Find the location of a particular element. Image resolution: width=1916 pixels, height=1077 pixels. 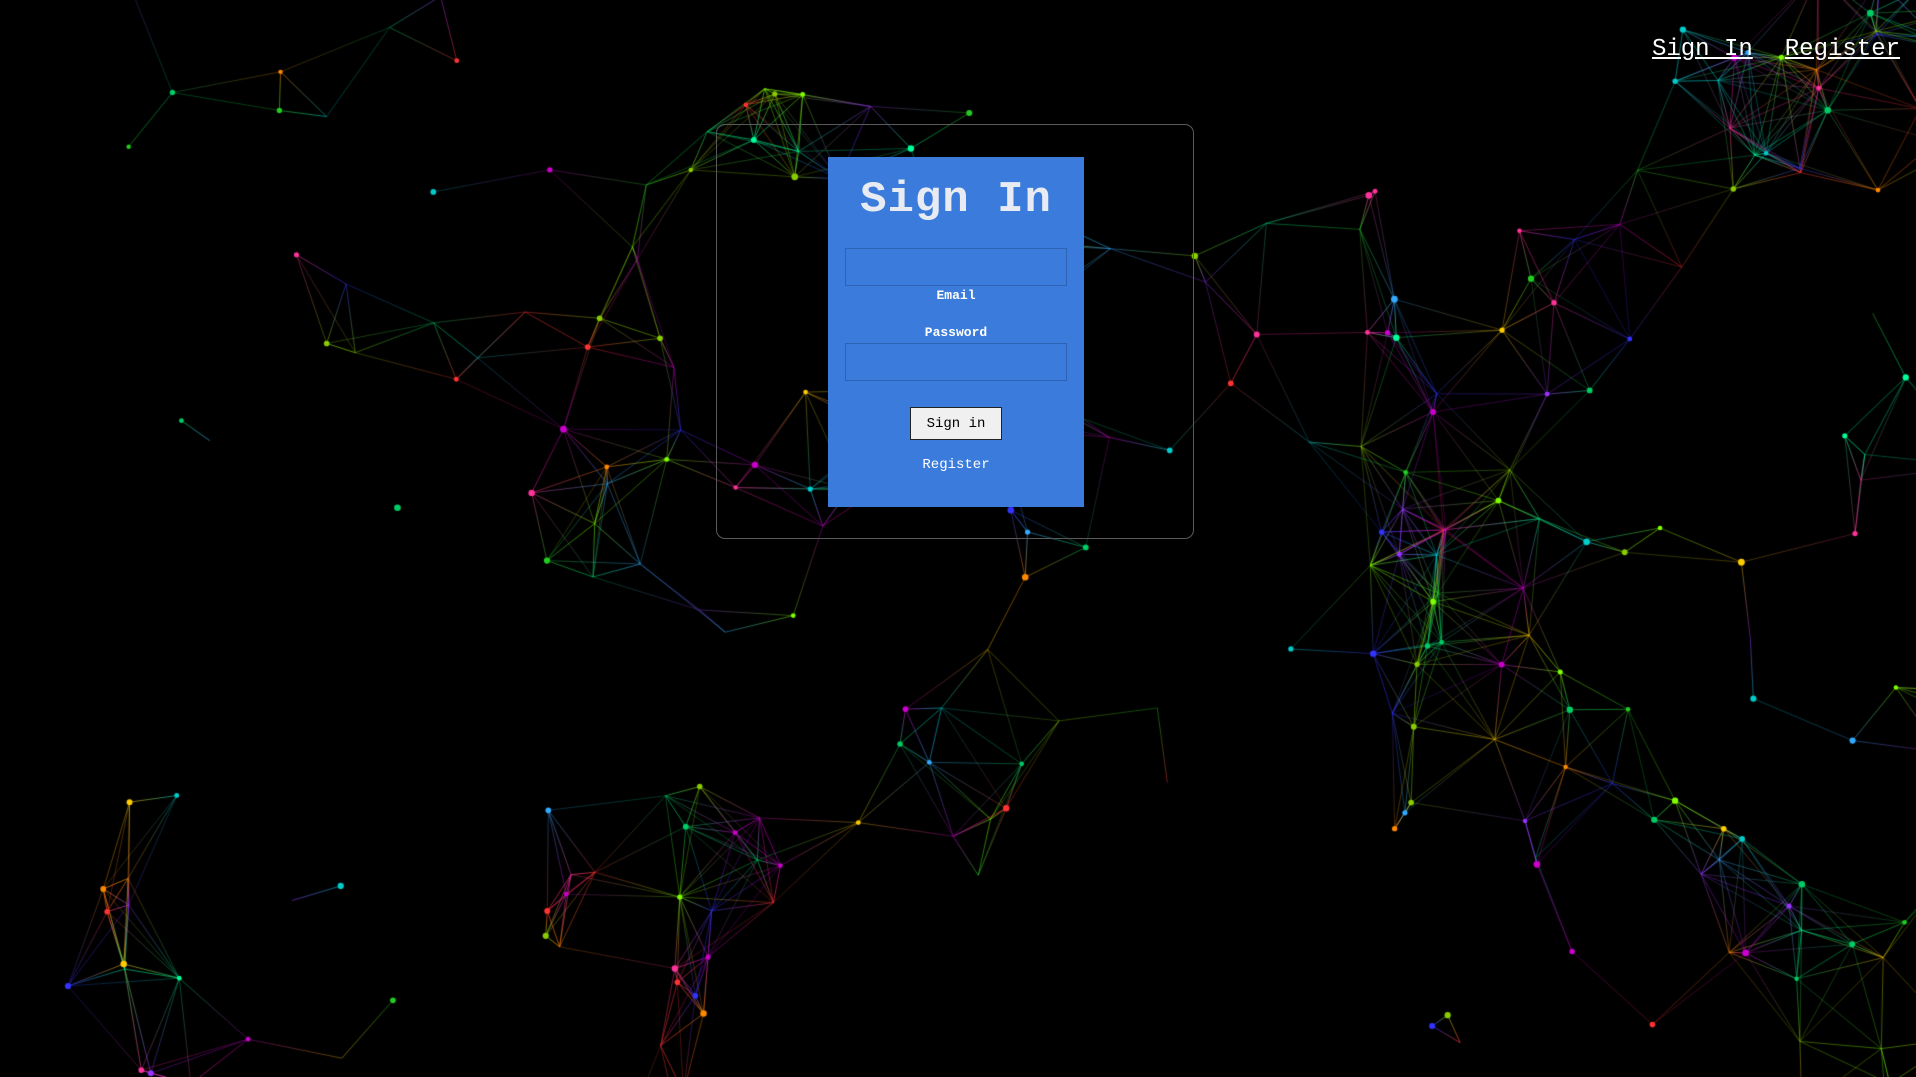

nav-signin-link: Sign In is located at coordinates (1702, 49).